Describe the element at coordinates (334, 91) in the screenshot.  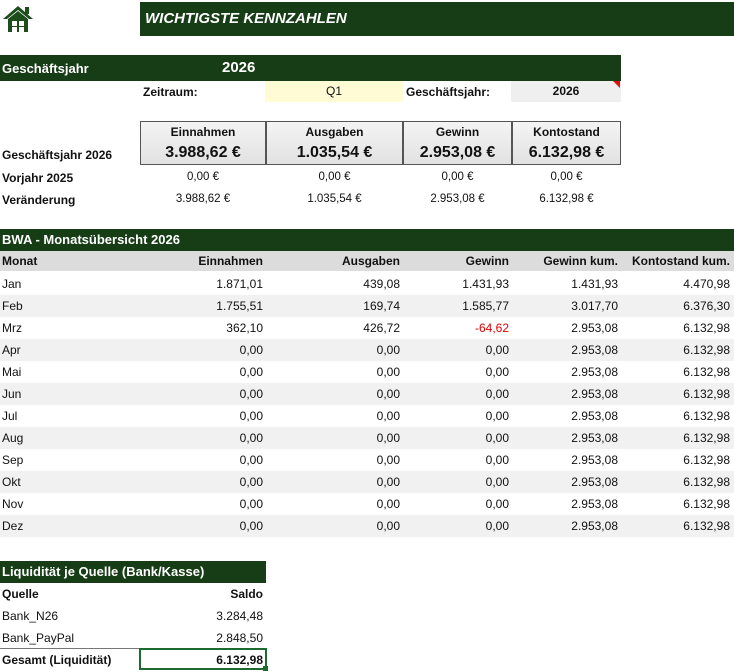
I see `zeitraum-select: Q1` at that location.